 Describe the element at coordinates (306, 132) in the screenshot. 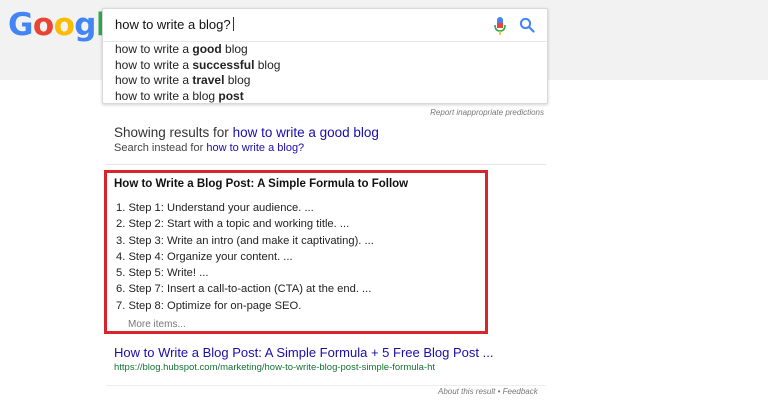

I see `corrected-query-link: how to write a good blog` at that location.